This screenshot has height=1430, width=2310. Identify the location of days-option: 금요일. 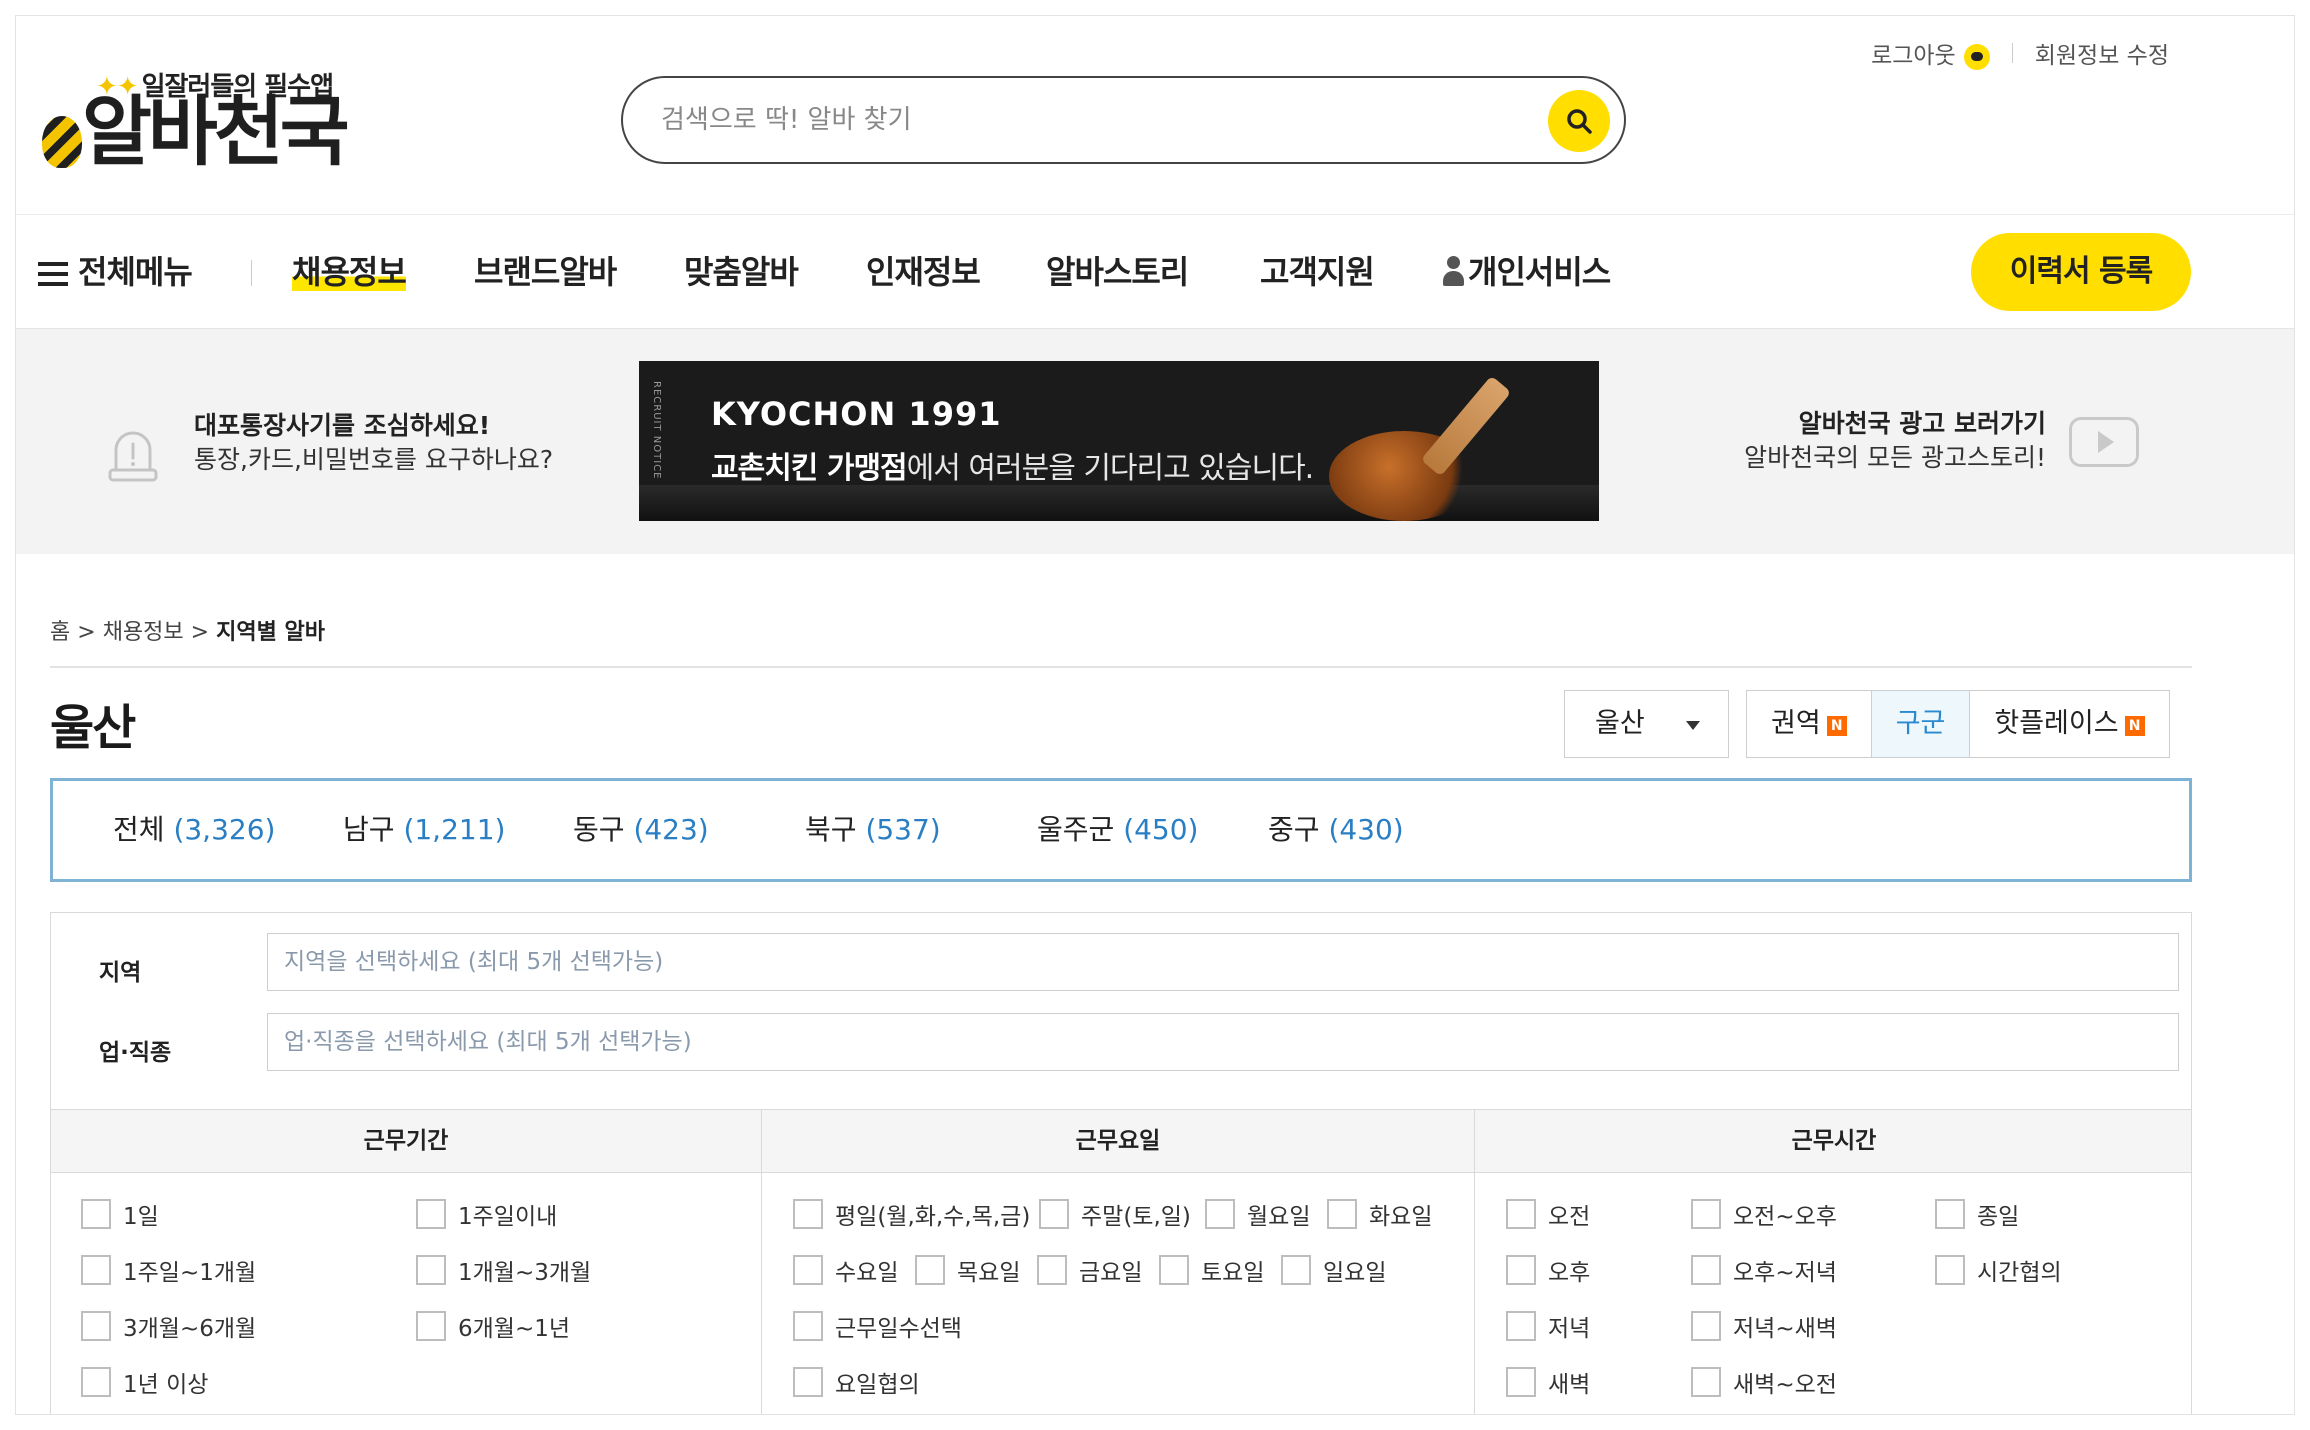
(1089, 1270).